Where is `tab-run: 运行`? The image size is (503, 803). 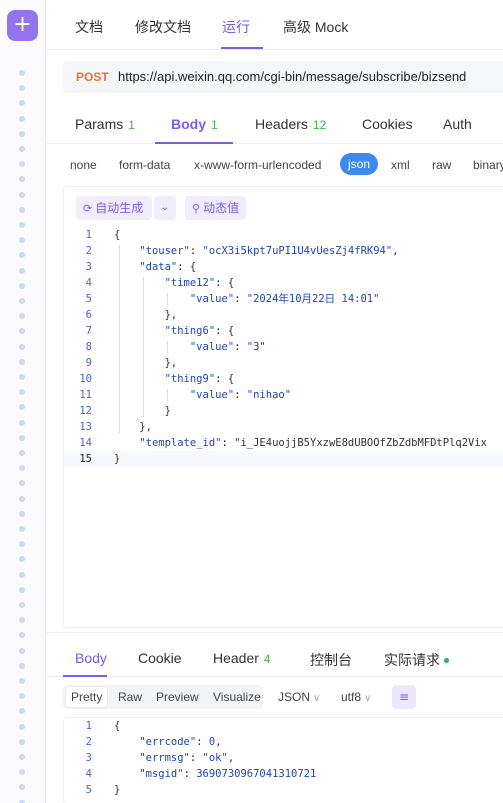 tab-run: 运行 is located at coordinates (236, 27).